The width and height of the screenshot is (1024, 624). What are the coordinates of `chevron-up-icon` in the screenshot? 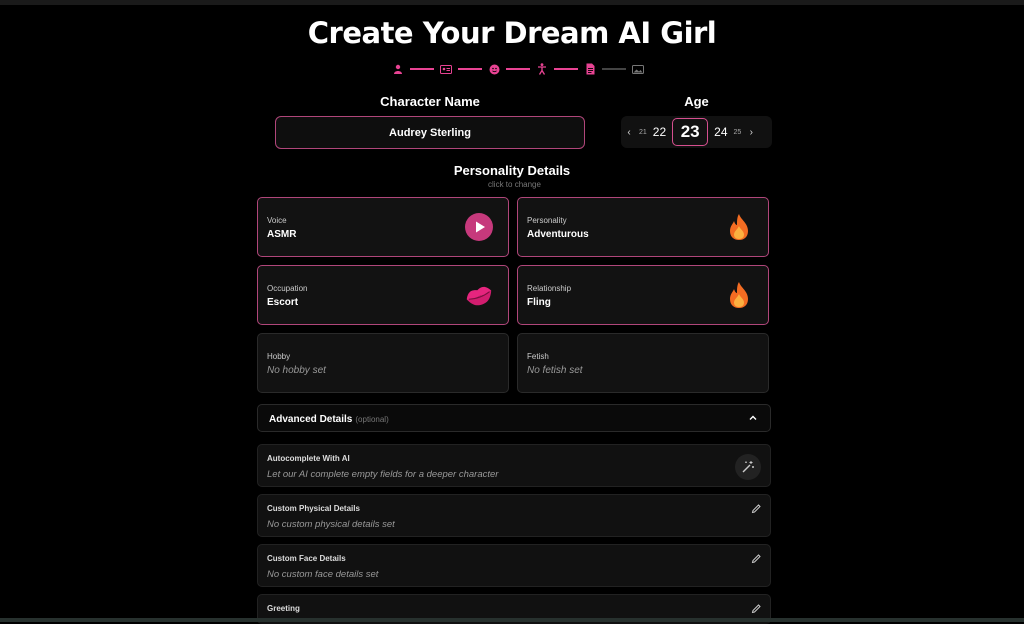 It's located at (753, 418).